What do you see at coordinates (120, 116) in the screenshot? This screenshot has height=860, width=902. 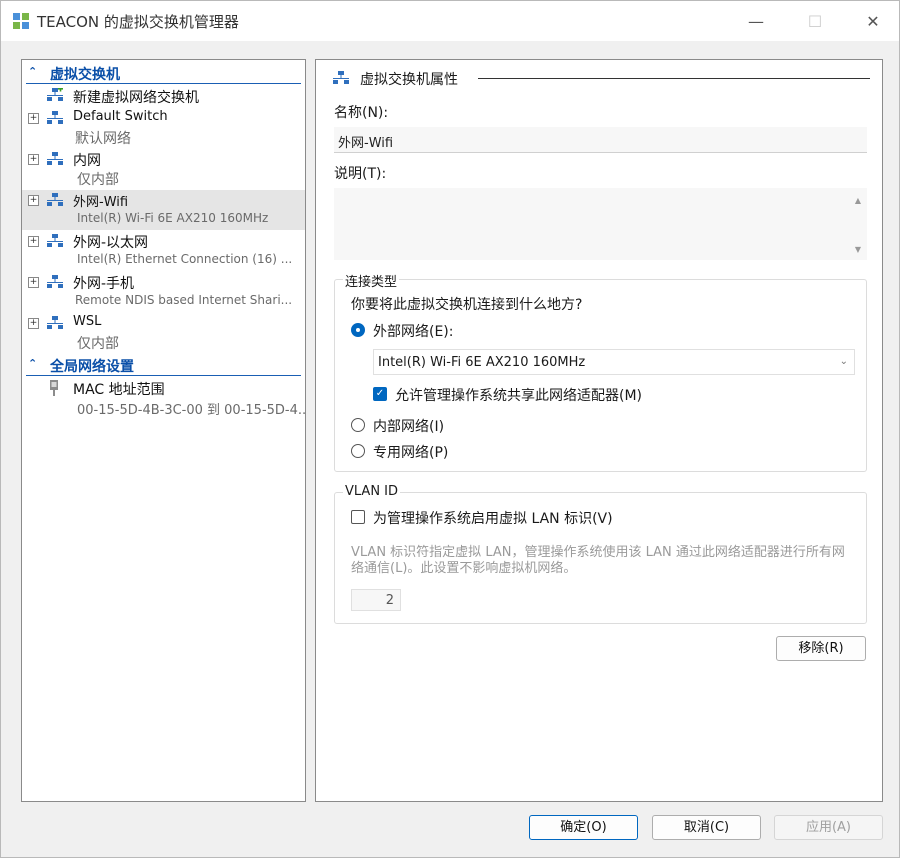 I see `switch-name: Default Switch` at bounding box center [120, 116].